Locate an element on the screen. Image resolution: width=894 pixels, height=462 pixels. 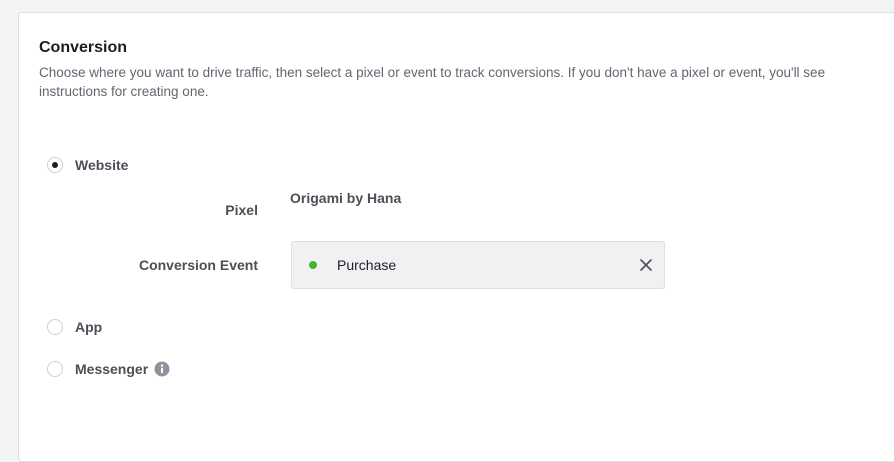
pixel-value: Origami by Hana is located at coordinates (346, 198).